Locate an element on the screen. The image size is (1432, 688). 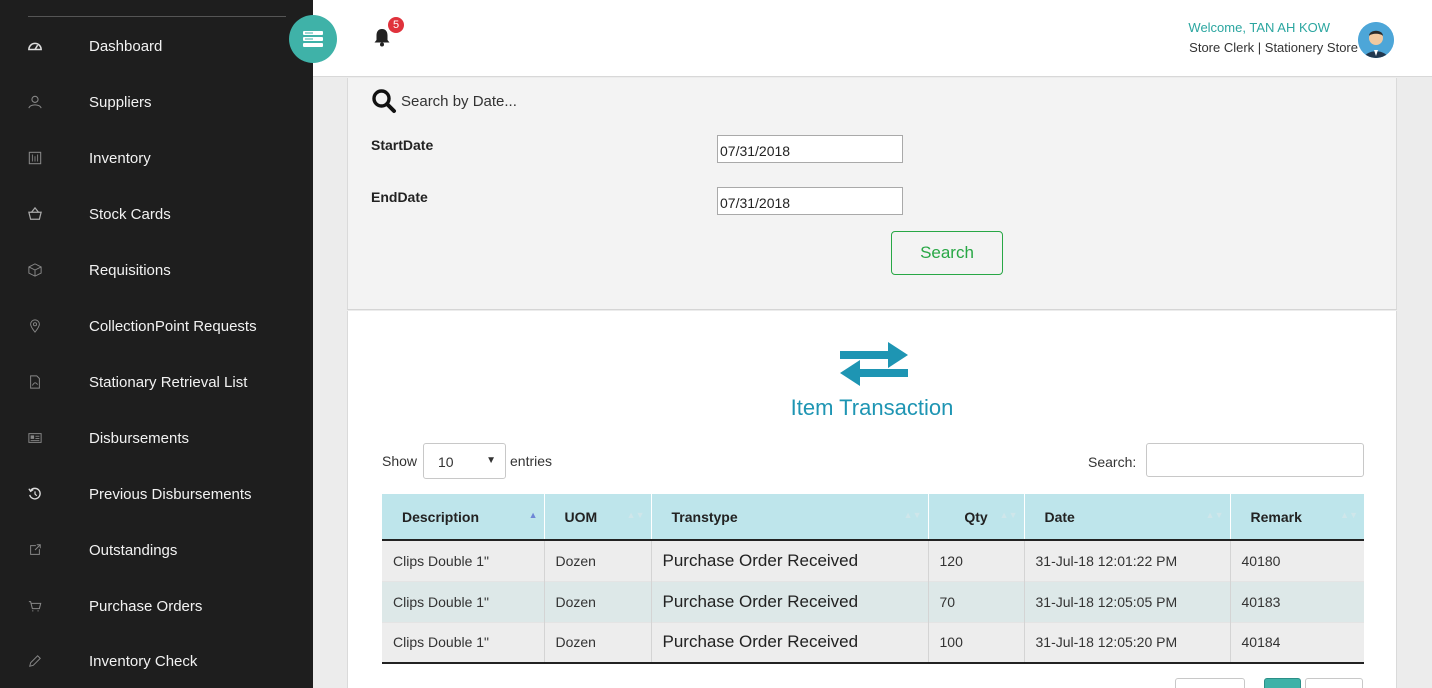
sidebar-item-label: Disbursements is located at coordinates (139, 438).